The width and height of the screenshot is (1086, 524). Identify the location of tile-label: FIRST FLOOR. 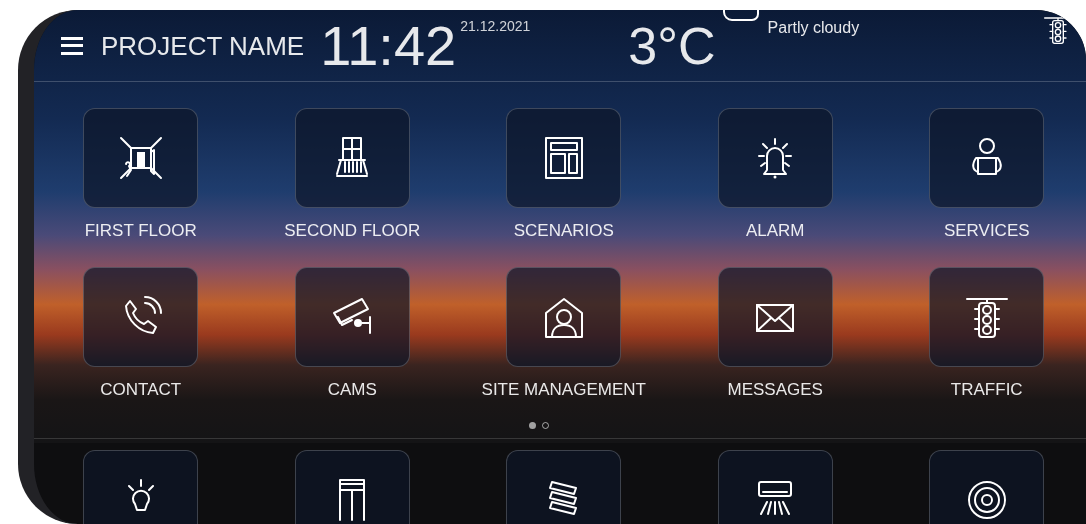
(140, 231).